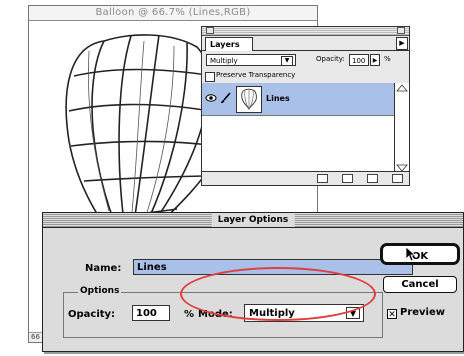 The width and height of the screenshot is (464, 356). Describe the element at coordinates (256, 75) in the screenshot. I see `preserve-transparency-label: Preserve Transparency` at that location.